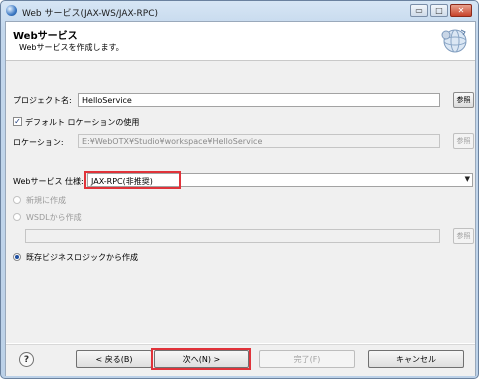 The width and height of the screenshot is (479, 379). I want to click on cancel-button: キャンセル, so click(416, 359).